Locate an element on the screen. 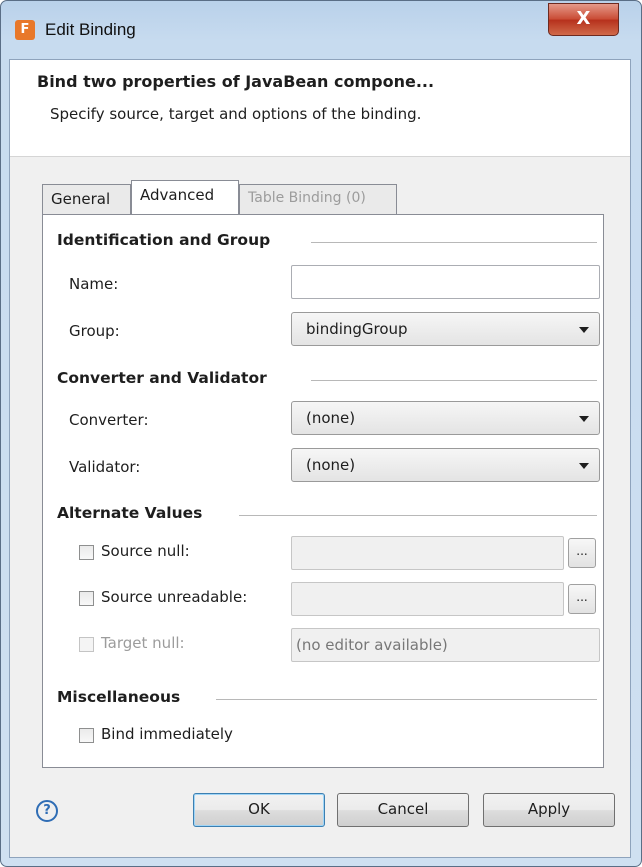 The image size is (642, 867). source-null-checkbox is located at coordinates (86, 552).